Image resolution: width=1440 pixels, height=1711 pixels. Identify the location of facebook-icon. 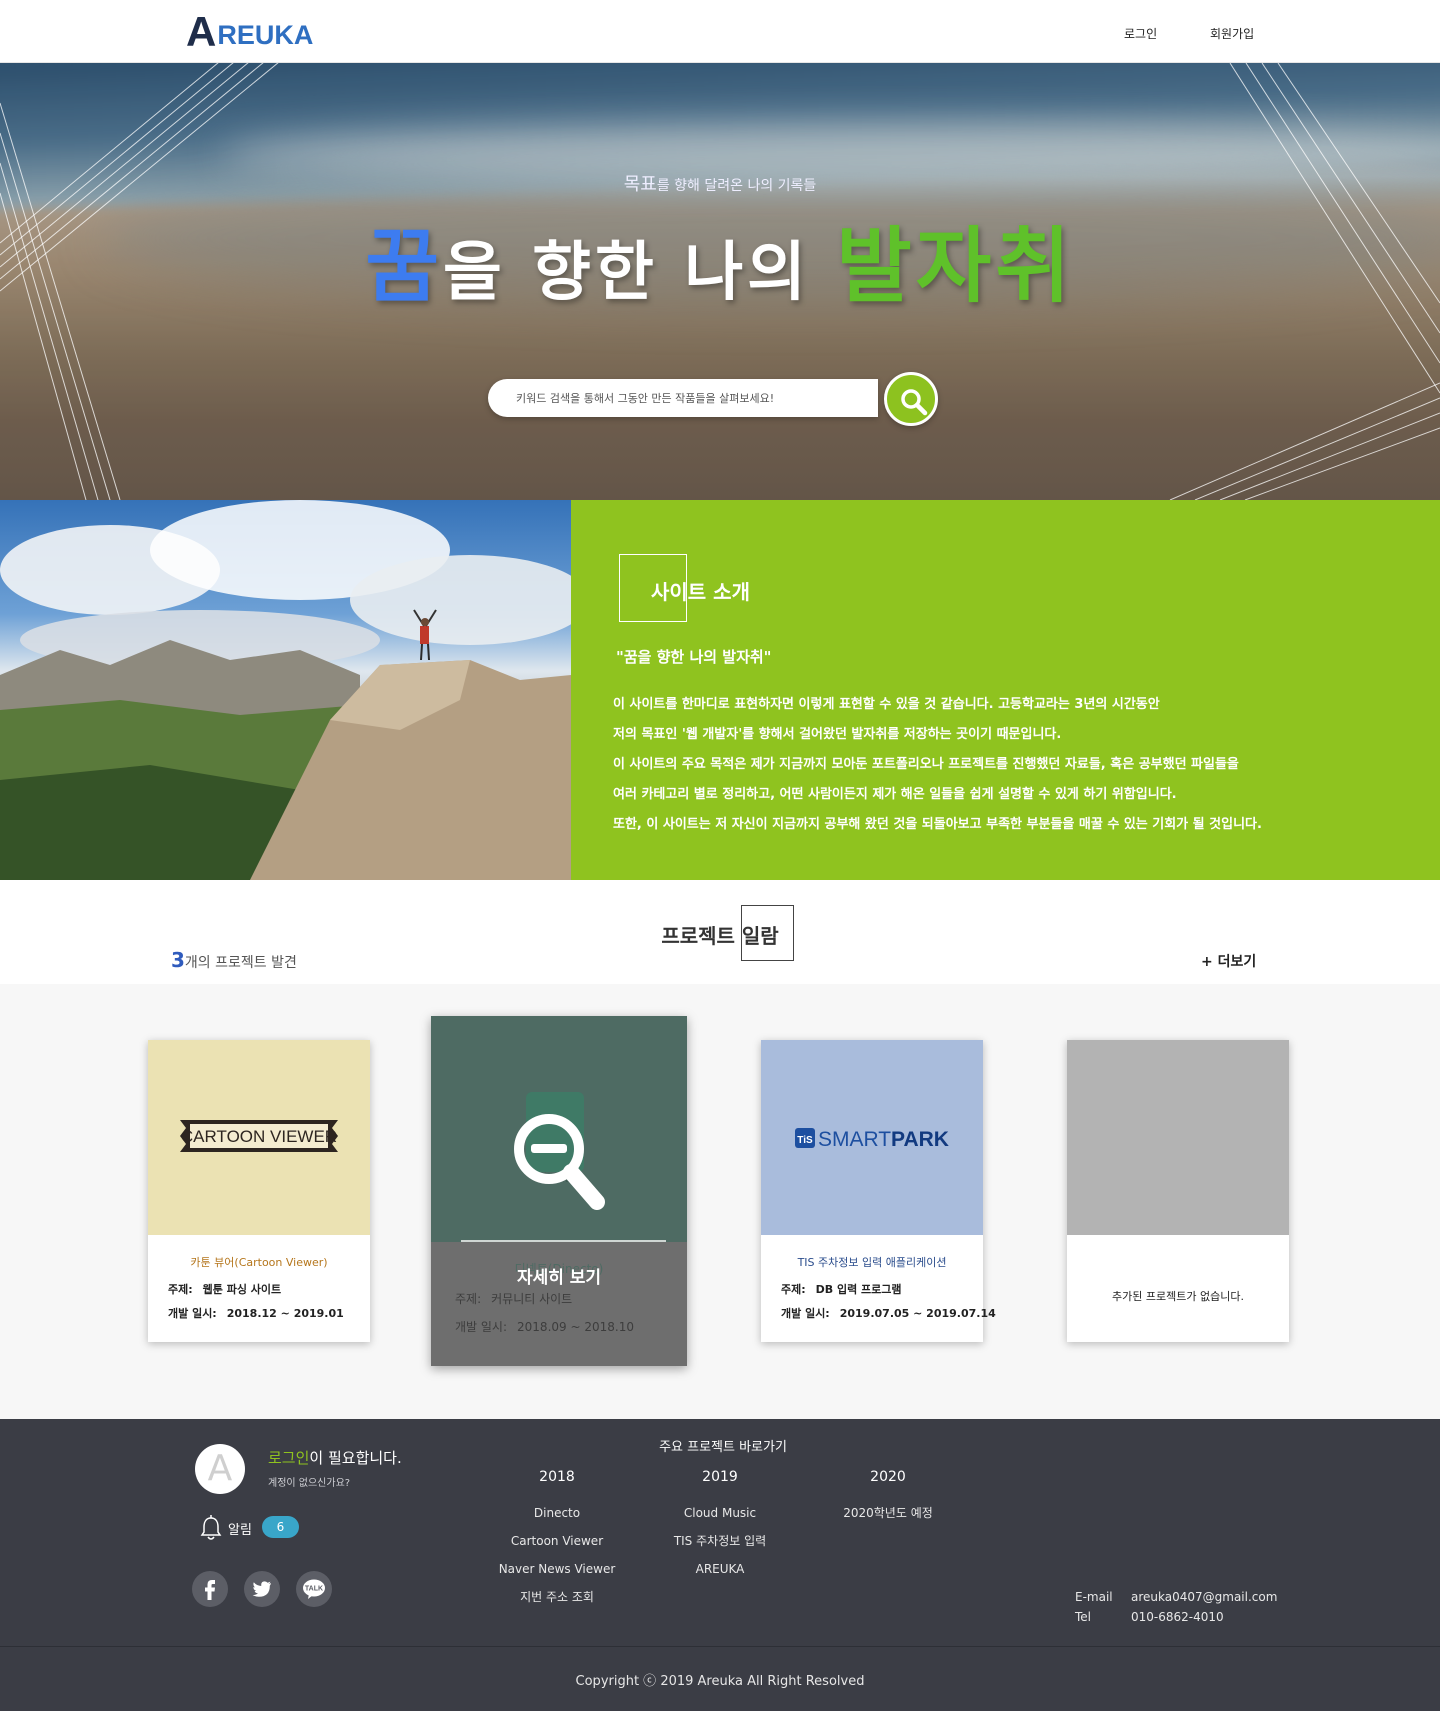
(210, 1590).